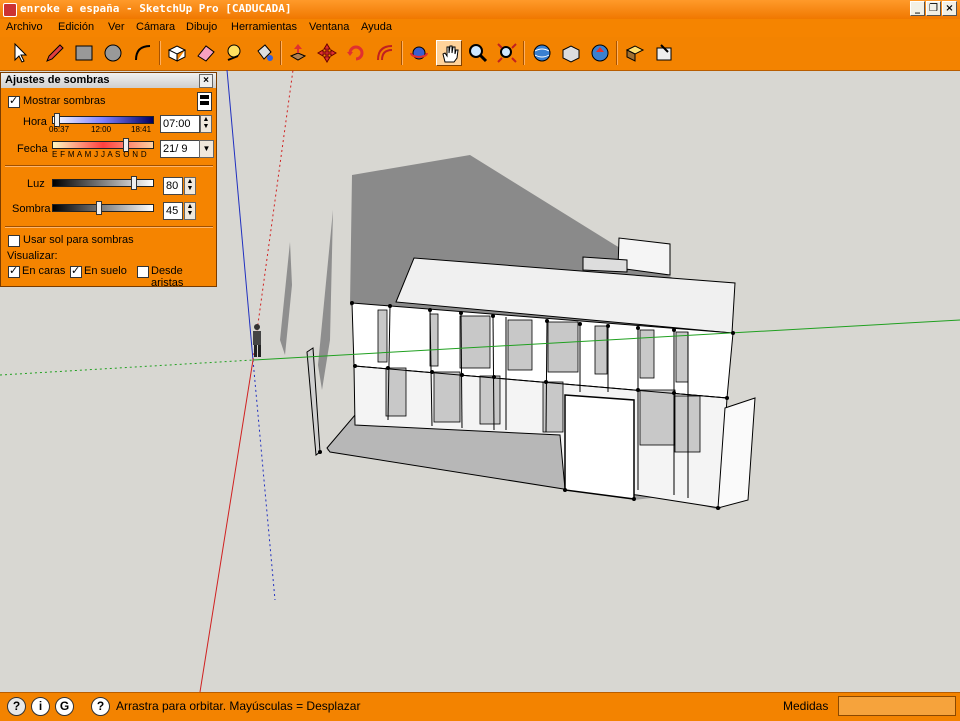 This screenshot has width=960, height=721. What do you see at coordinates (143, 53) in the screenshot?
I see `arc-icon` at bounding box center [143, 53].